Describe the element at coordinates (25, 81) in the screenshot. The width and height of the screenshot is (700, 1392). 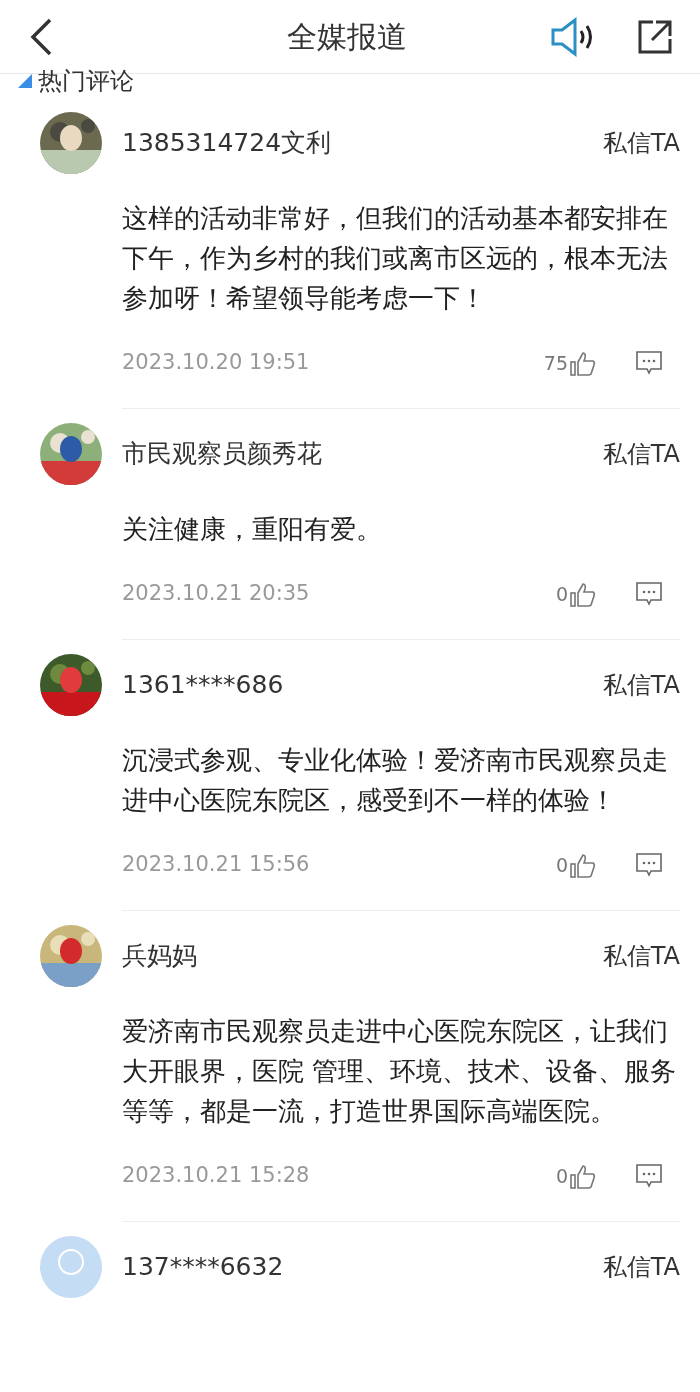
I see `triangle-icon` at that location.